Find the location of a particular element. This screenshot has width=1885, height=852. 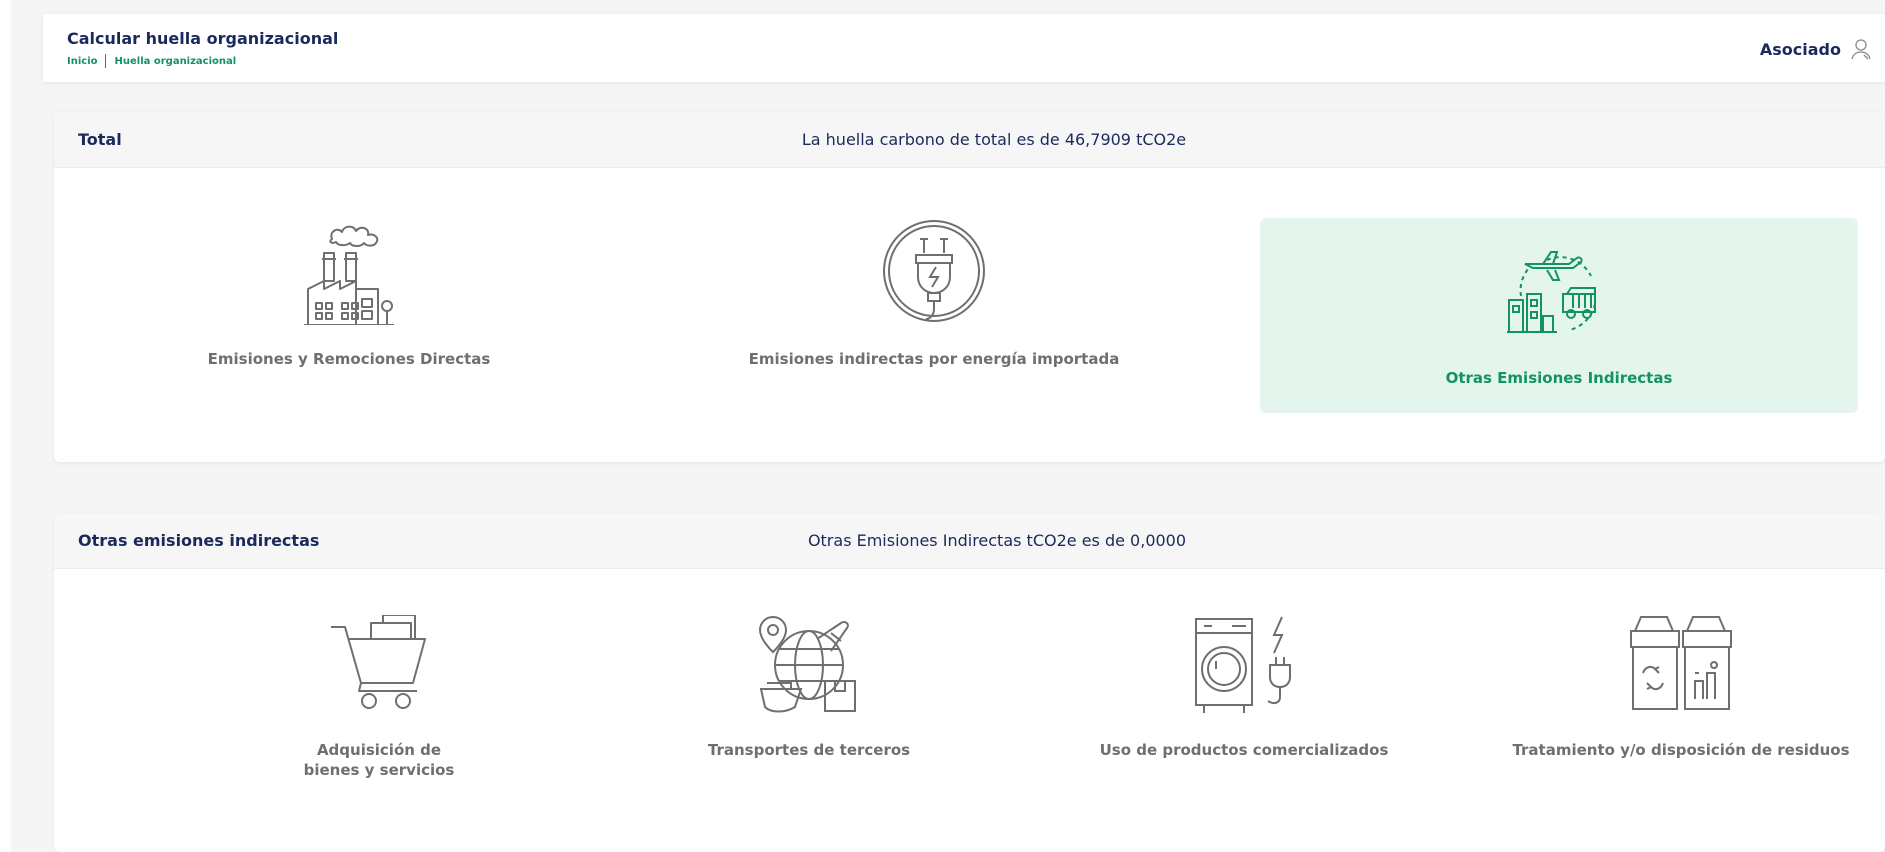

tile-goods-services: Adquisición de bienes y servicios is located at coordinates (379, 713).